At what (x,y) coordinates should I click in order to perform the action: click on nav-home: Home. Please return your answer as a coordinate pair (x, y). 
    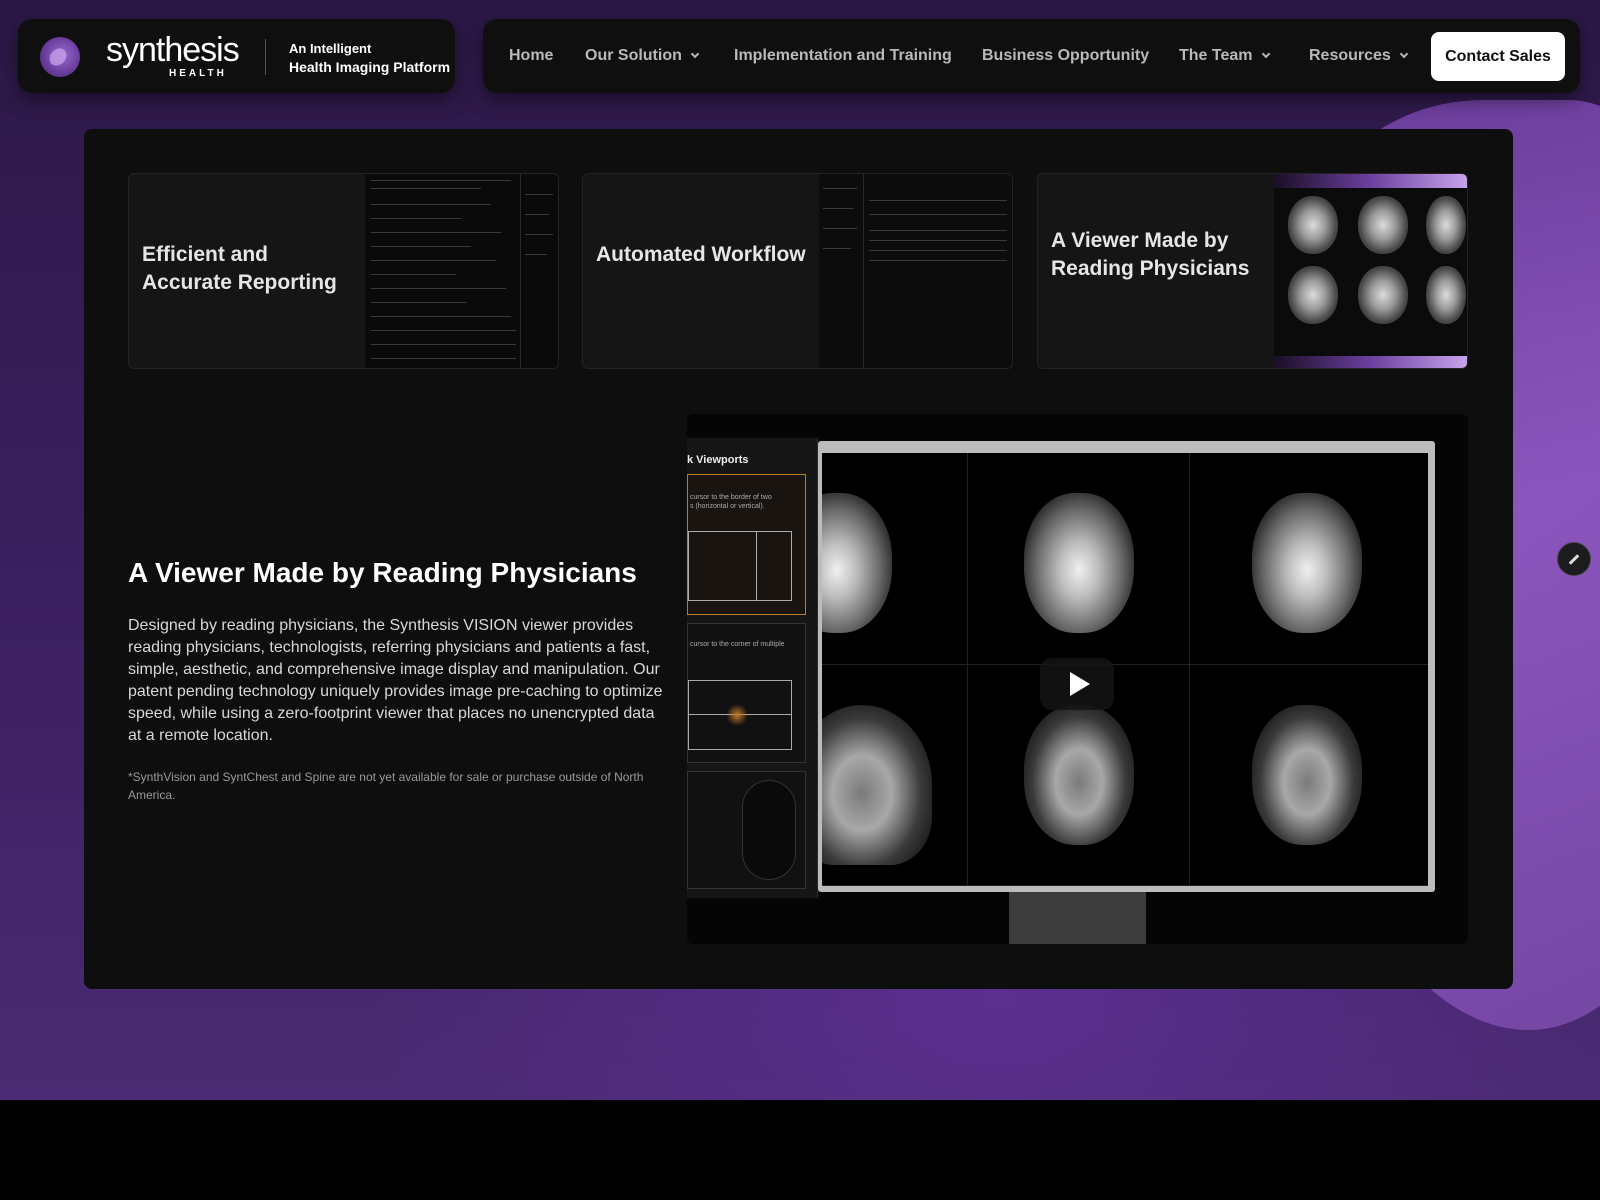
    Looking at the image, I should click on (531, 56).